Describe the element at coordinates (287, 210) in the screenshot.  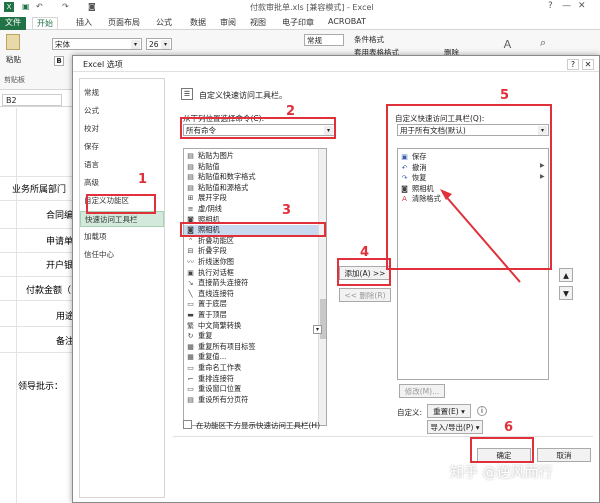
I see `annotation-number-3: 3` at that location.